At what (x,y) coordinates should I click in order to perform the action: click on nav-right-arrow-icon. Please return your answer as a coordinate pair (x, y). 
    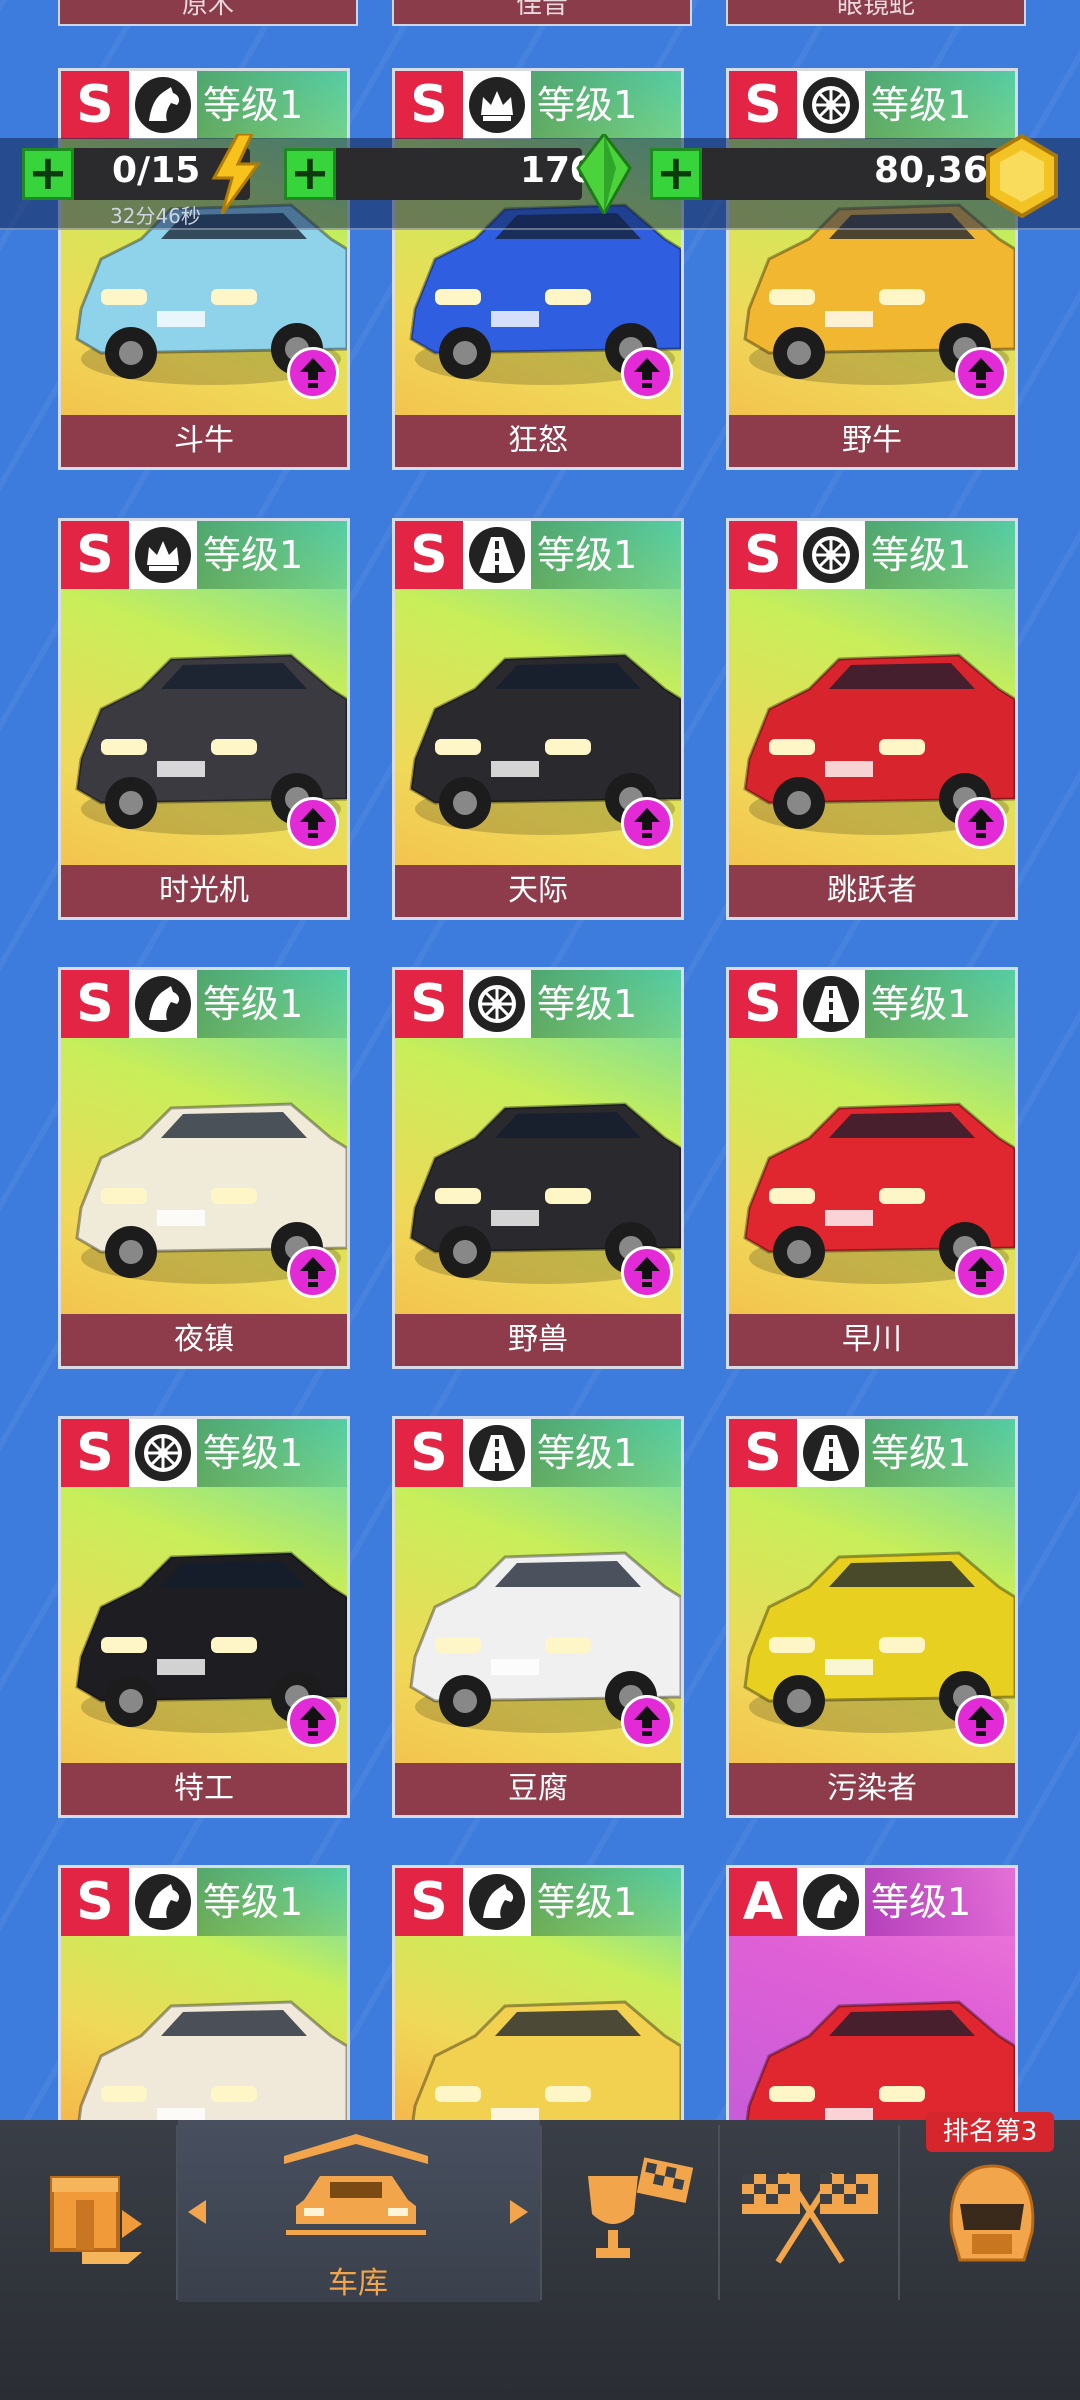
    Looking at the image, I should click on (519, 2212).